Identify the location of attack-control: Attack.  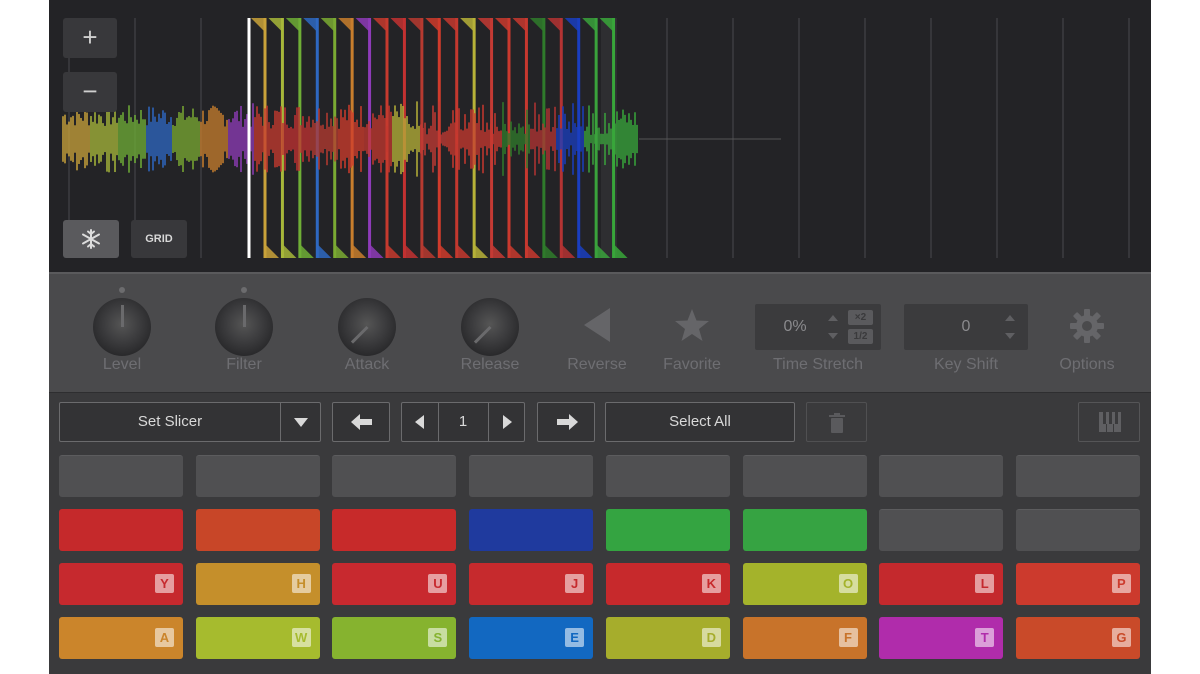
(367, 333).